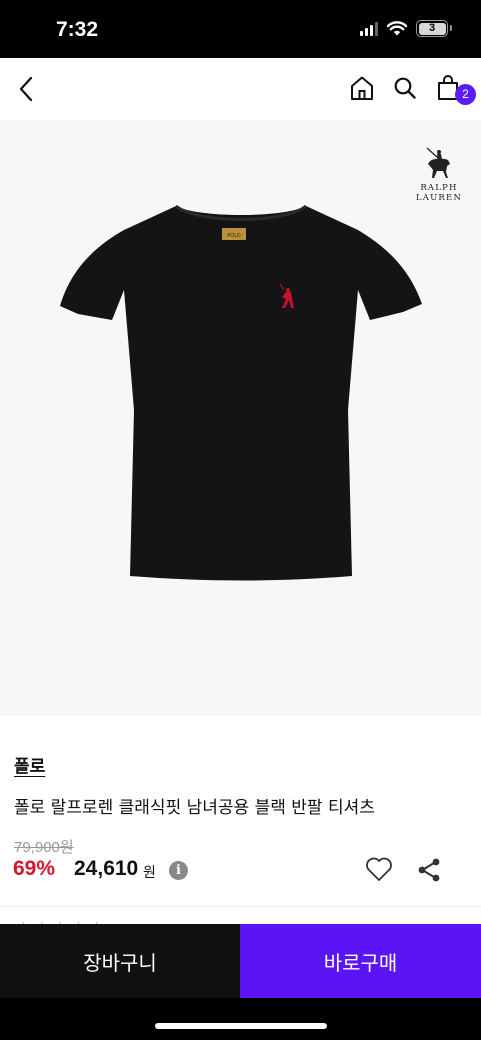 This screenshot has height=1040, width=481. Describe the element at coordinates (178, 870) in the screenshot. I see `price-info-icon: i` at that location.